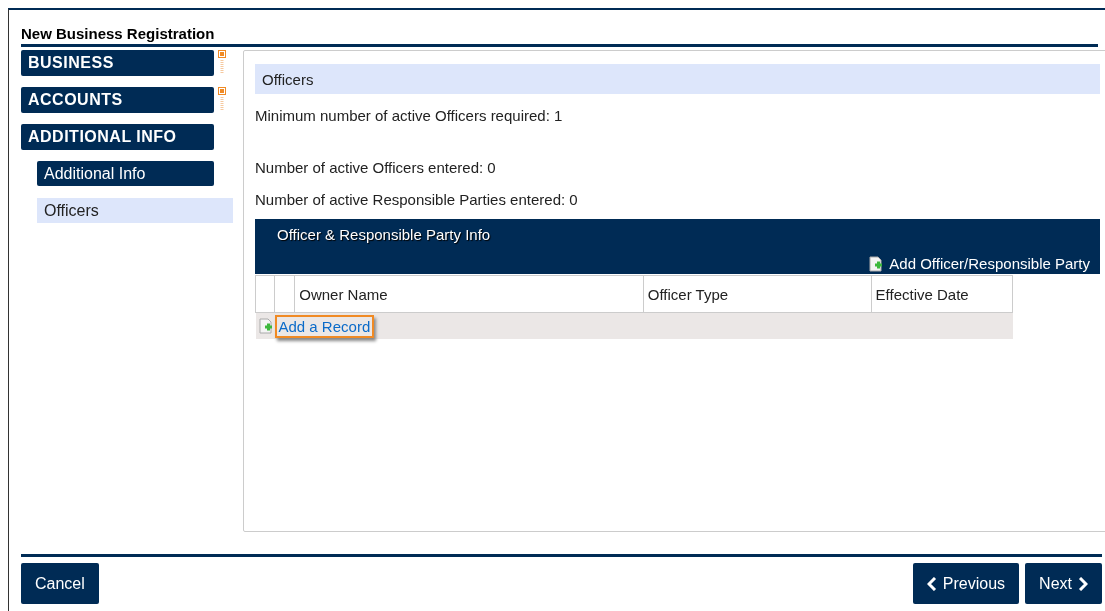 The height and width of the screenshot is (611, 1105). What do you see at coordinates (125, 173) in the screenshot?
I see `sidebar-item: Additional Info` at bounding box center [125, 173].